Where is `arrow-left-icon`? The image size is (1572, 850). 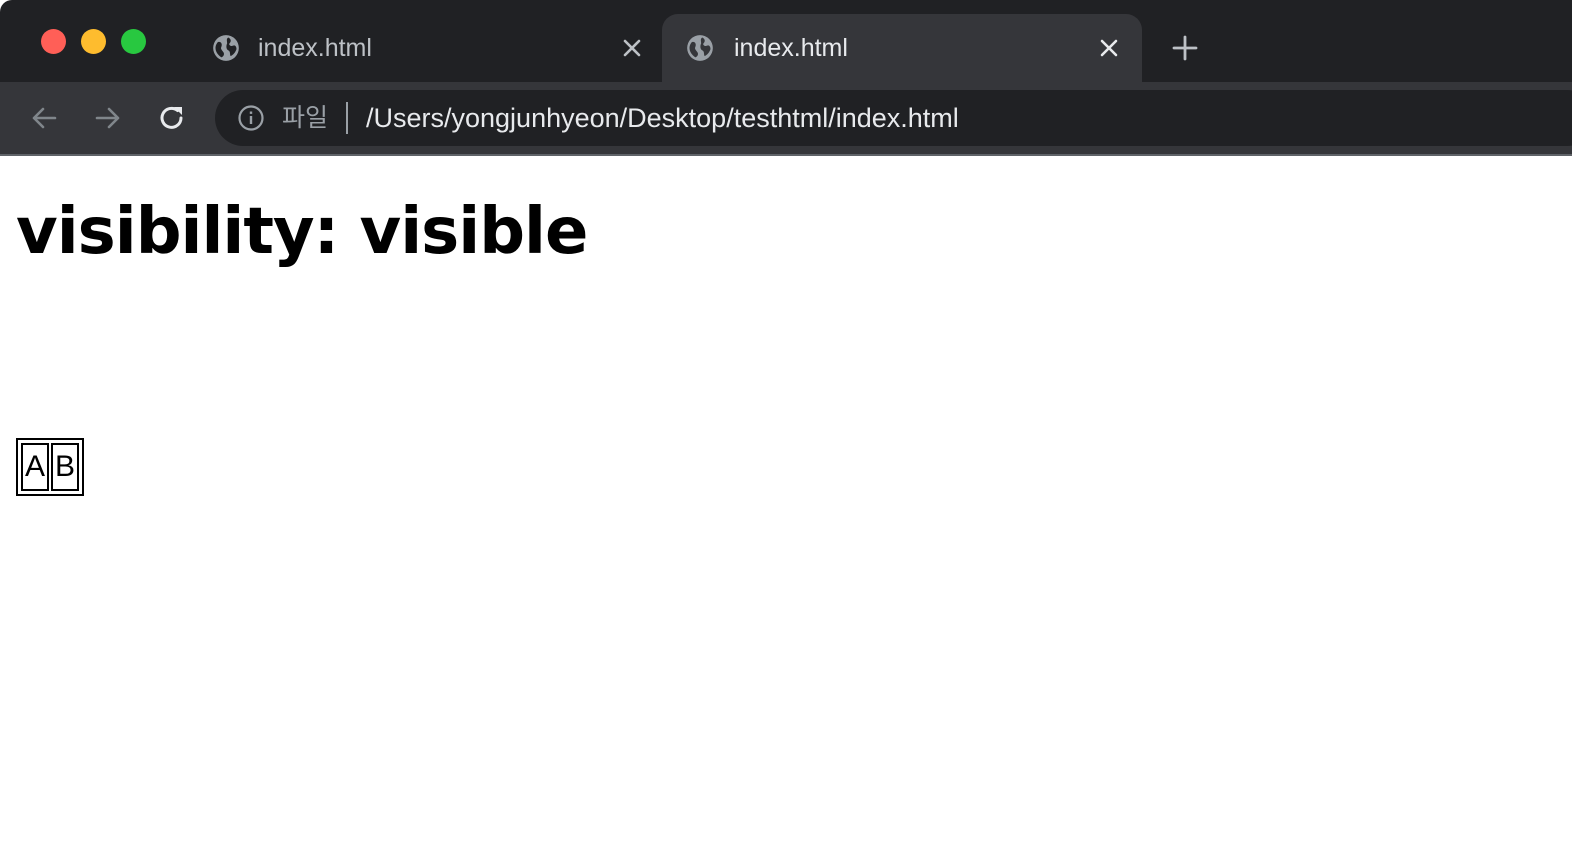 arrow-left-icon is located at coordinates (44, 118).